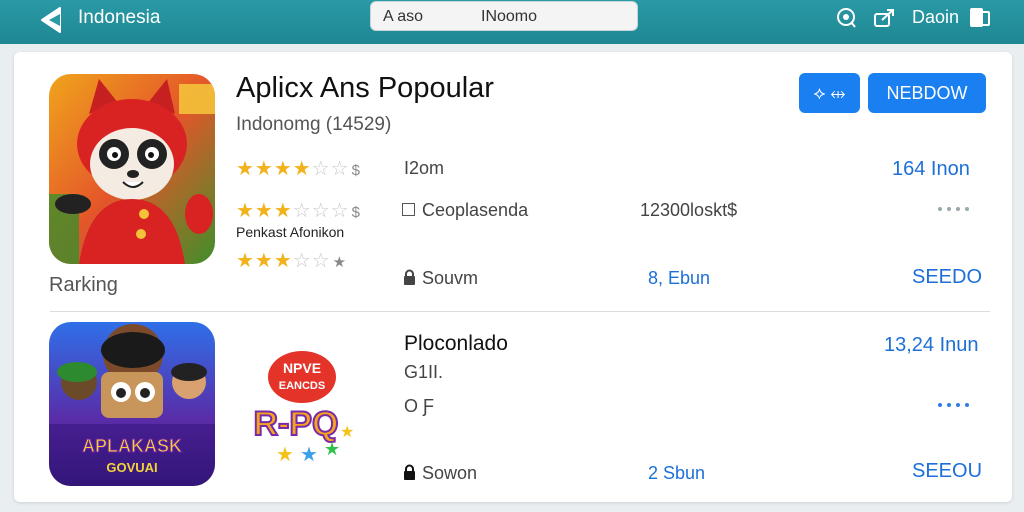 The image size is (1024, 512). I want to click on app2-release-info: 2 Sbun, so click(676, 473).